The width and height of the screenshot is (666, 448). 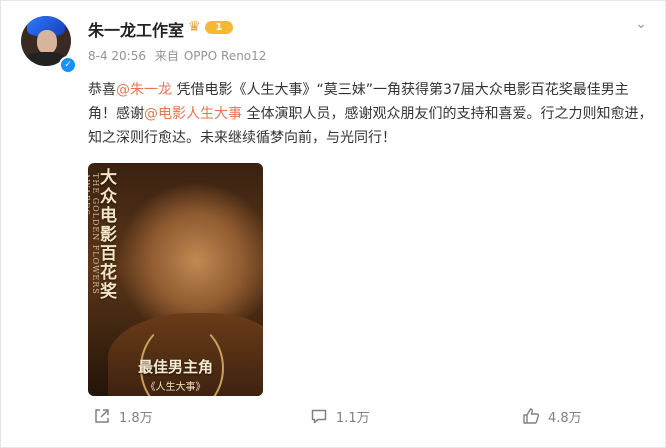 I want to click on member-level: 1, so click(x=219, y=27).